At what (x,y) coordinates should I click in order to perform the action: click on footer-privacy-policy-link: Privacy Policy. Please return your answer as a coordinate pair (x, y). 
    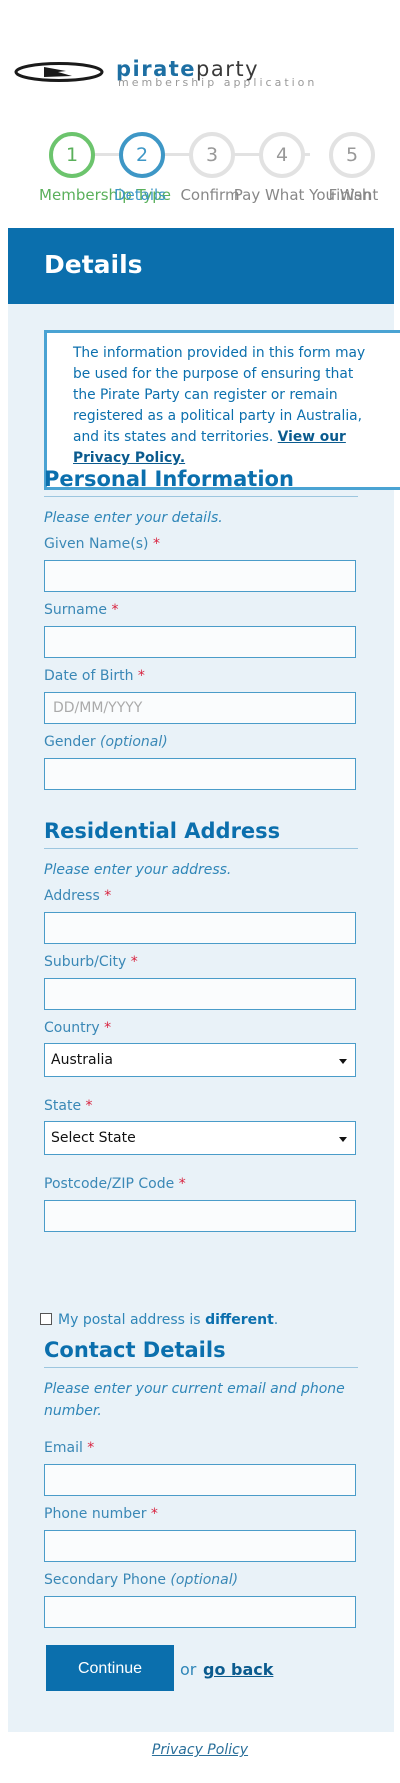
    Looking at the image, I should click on (200, 1750).